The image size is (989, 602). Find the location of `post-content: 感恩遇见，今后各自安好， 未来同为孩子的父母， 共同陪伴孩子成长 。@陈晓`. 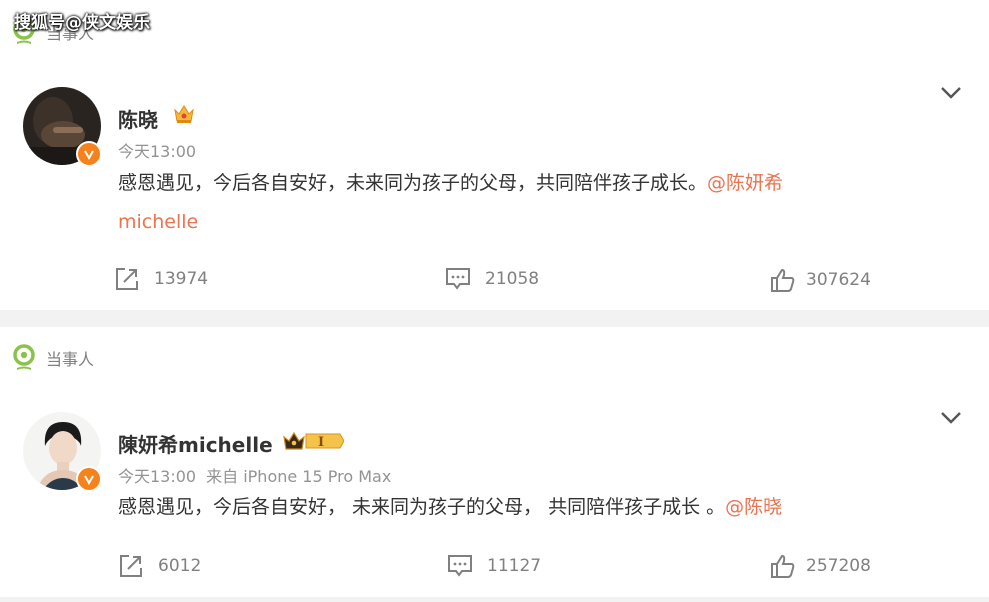

post-content: 感恩遇见，今后各自安好， 未来同为孩子的父母， 共同陪伴孩子成长 。@陈晓 is located at coordinates (518, 507).